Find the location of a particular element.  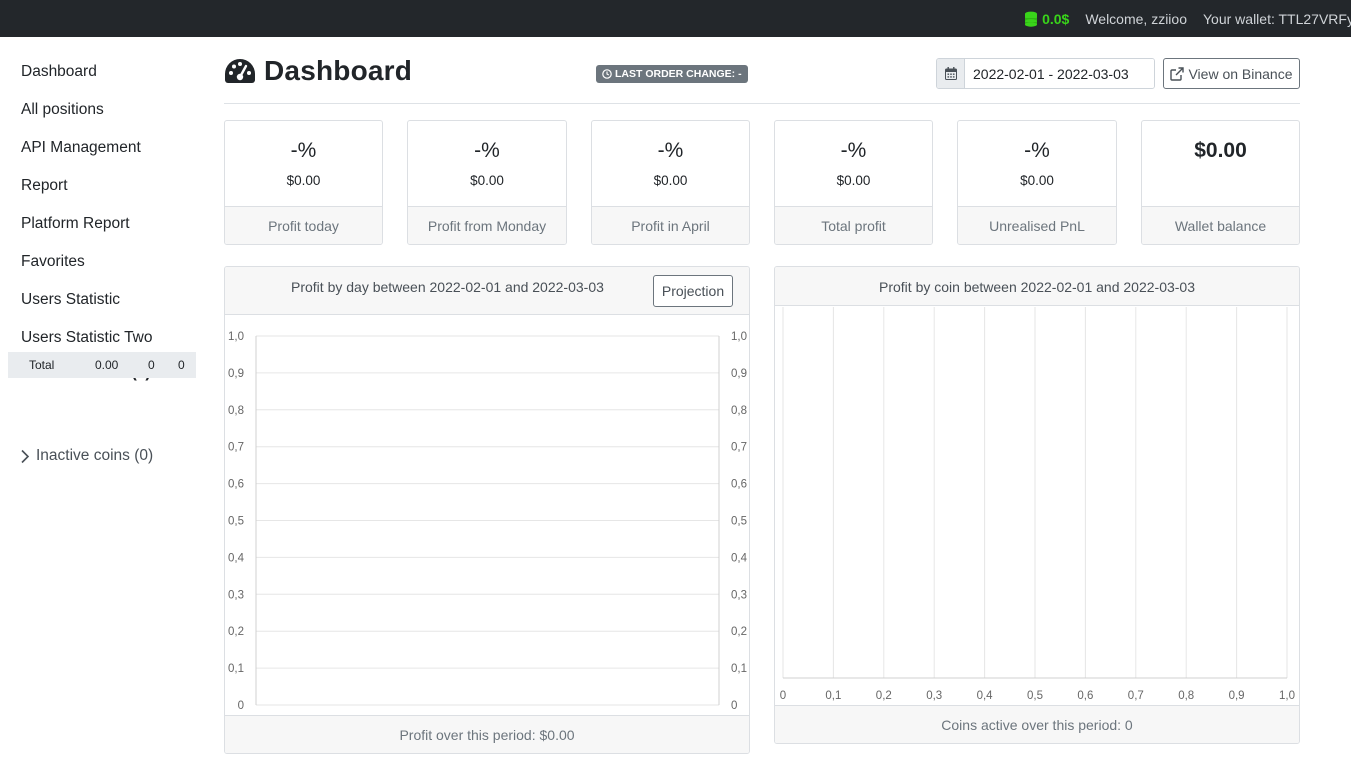

y-tick-label: 0,2 is located at coordinates (236, 632).